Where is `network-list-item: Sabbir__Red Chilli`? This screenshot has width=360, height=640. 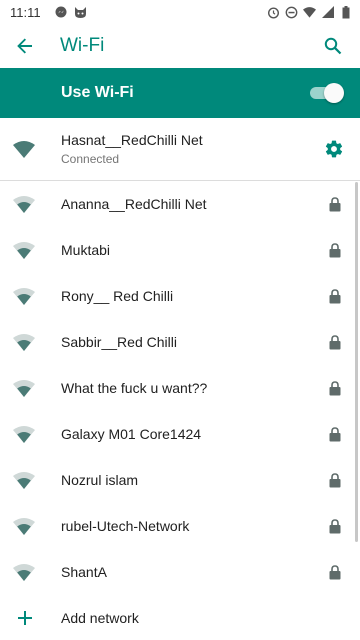
network-list-item: Sabbir__Red Chilli is located at coordinates (180, 342).